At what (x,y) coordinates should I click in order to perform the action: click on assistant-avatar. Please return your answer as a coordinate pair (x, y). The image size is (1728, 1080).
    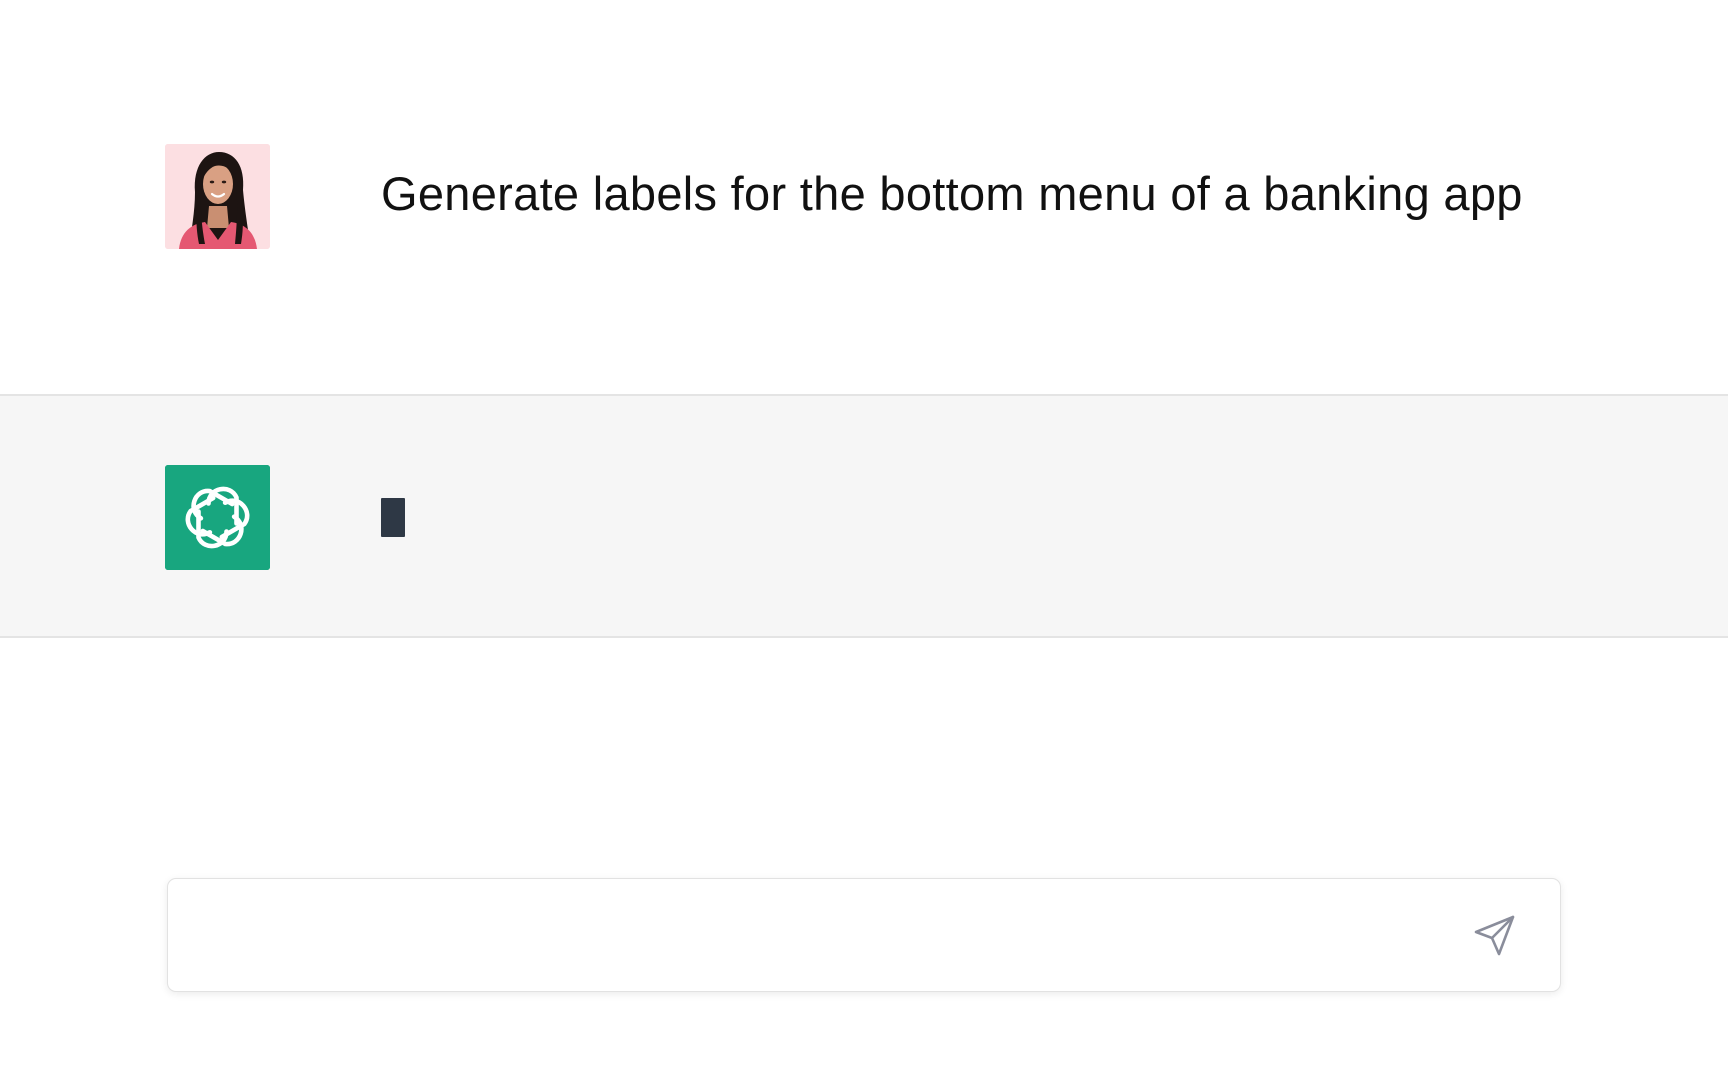
    Looking at the image, I should click on (217, 517).